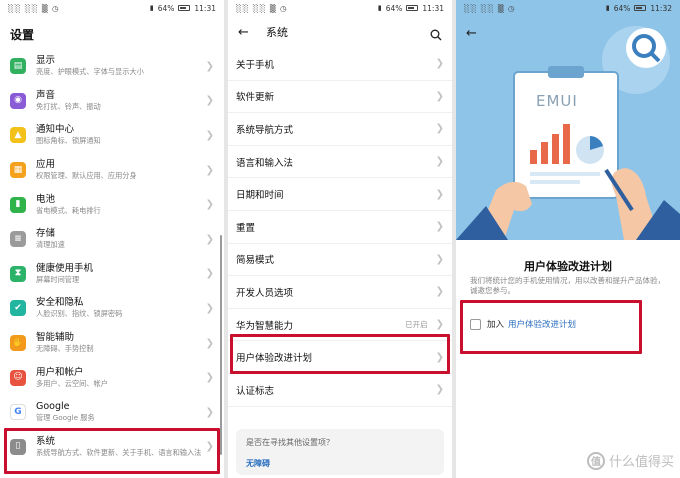 The image size is (680, 478). I want to click on settings-item-subtitle: 省电模式、耗电排行, so click(68, 210).